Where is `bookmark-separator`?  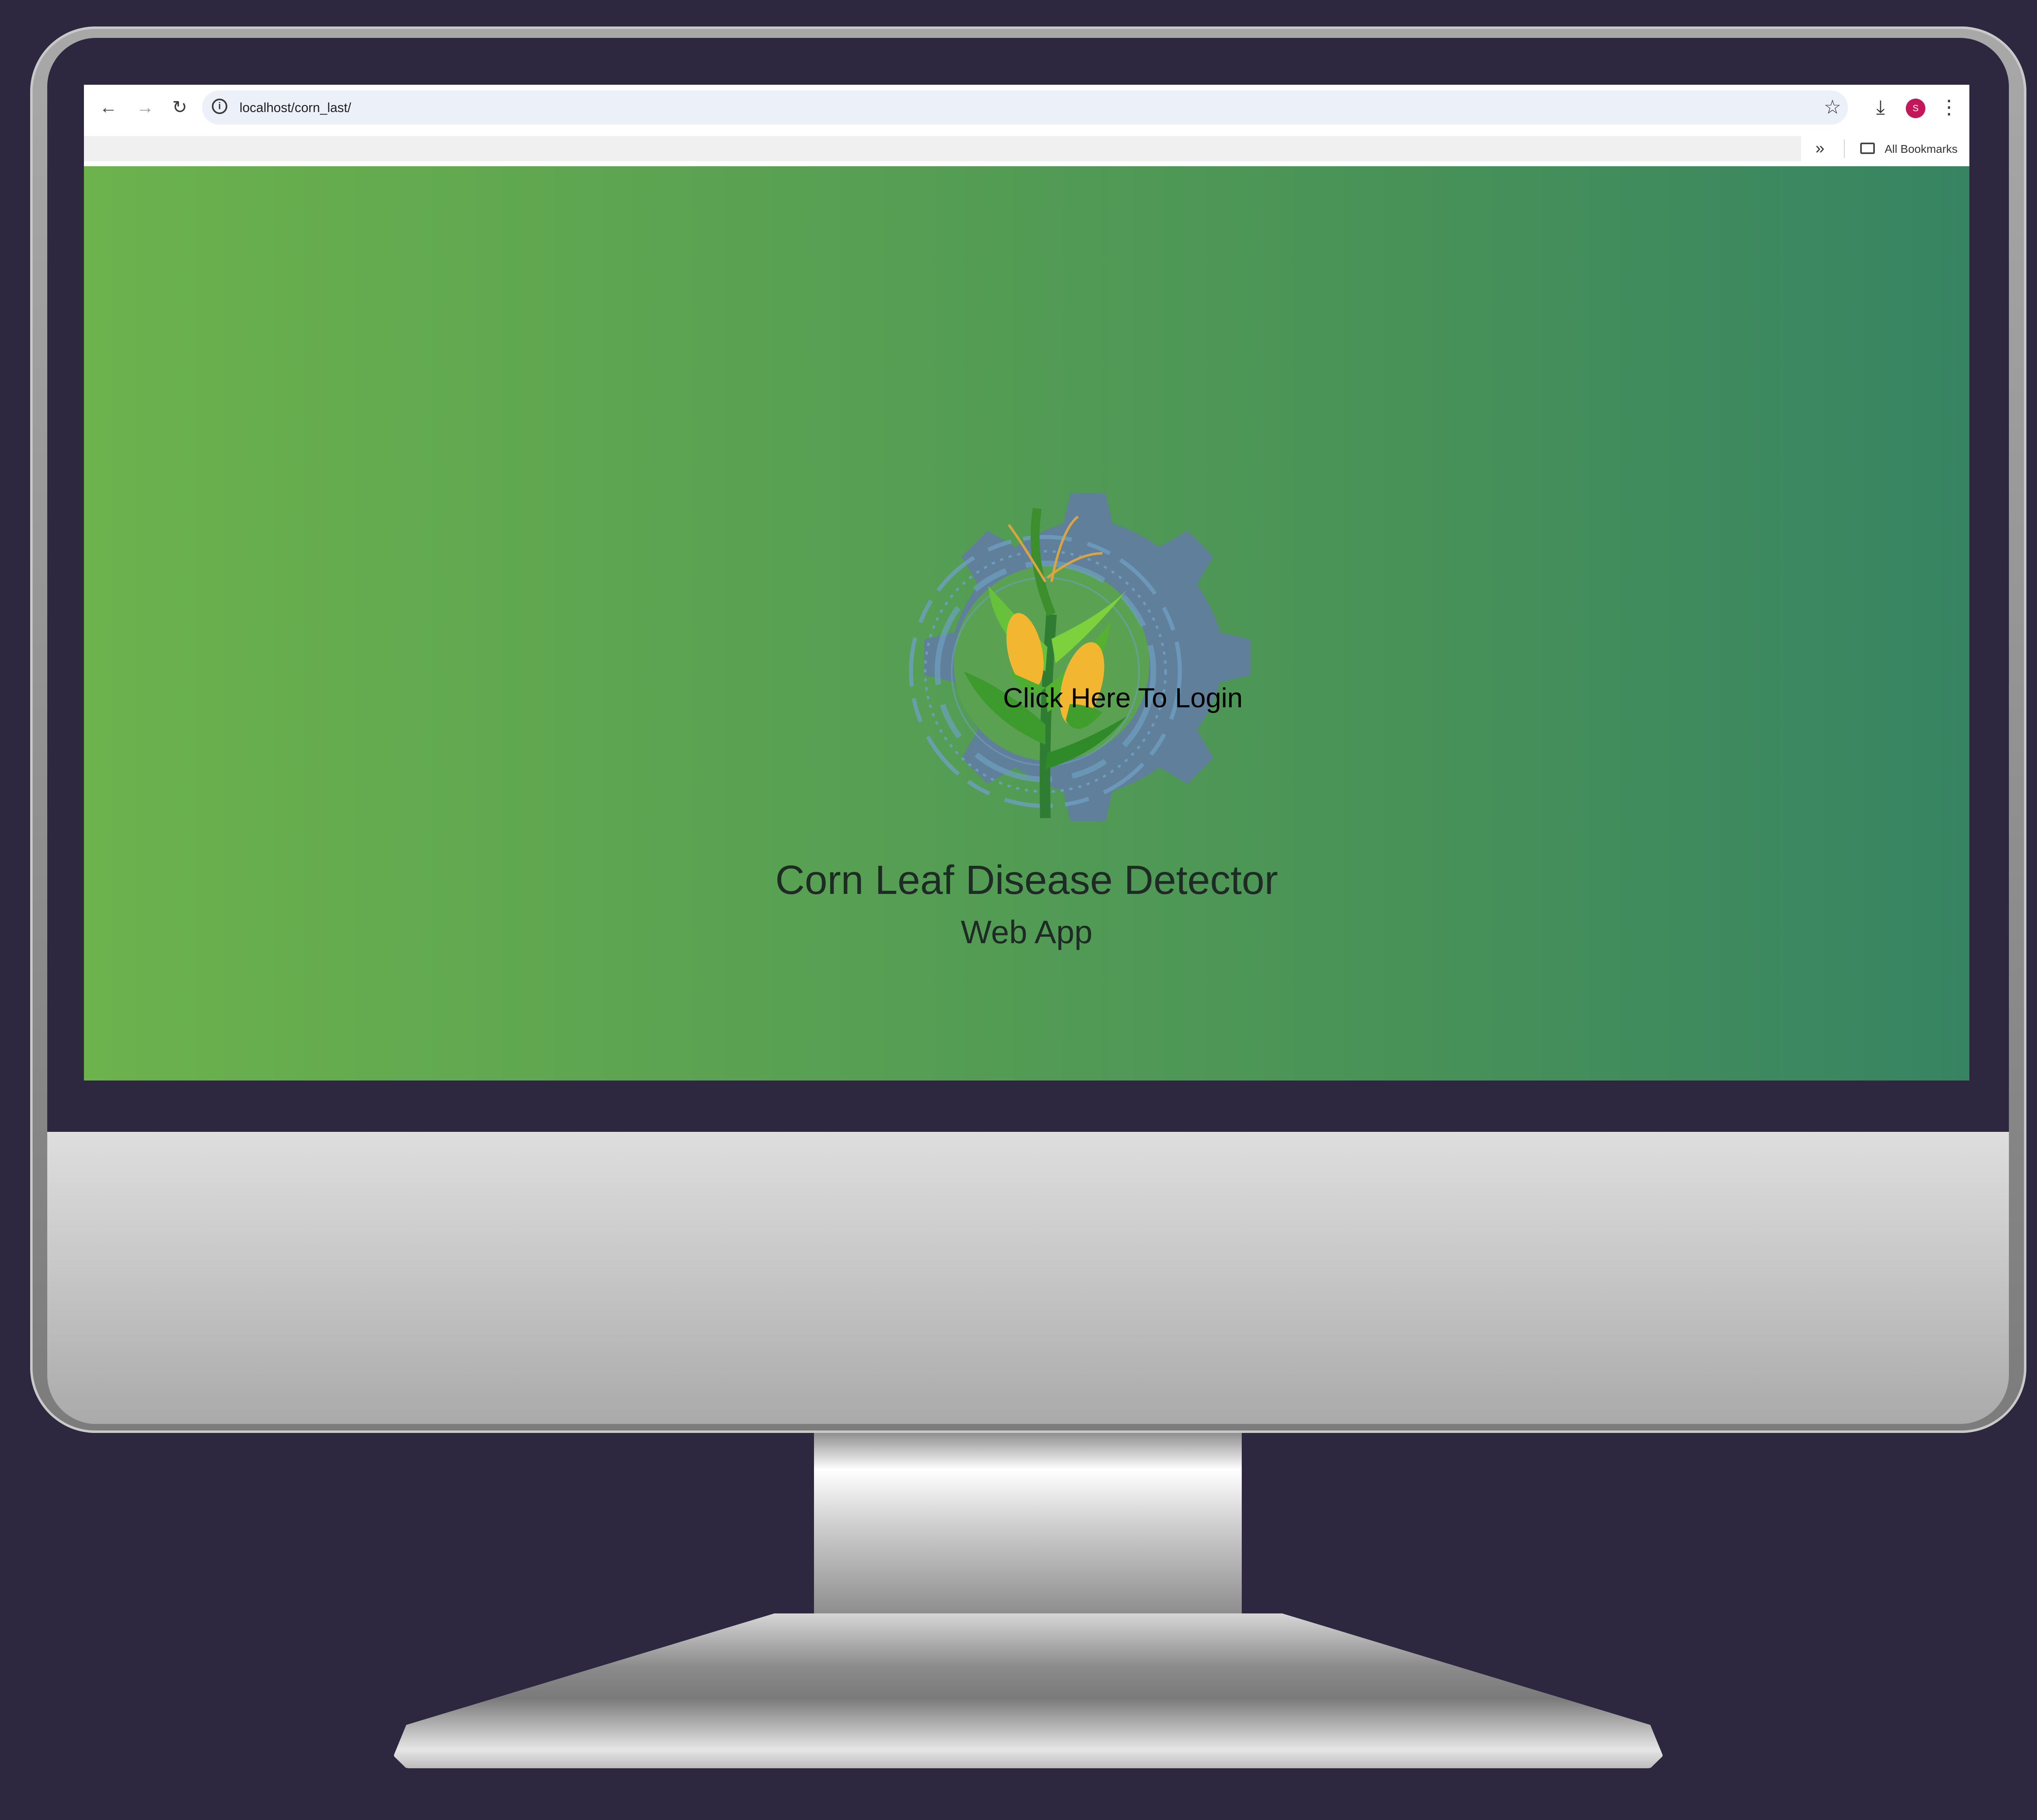 bookmark-separator is located at coordinates (1845, 149).